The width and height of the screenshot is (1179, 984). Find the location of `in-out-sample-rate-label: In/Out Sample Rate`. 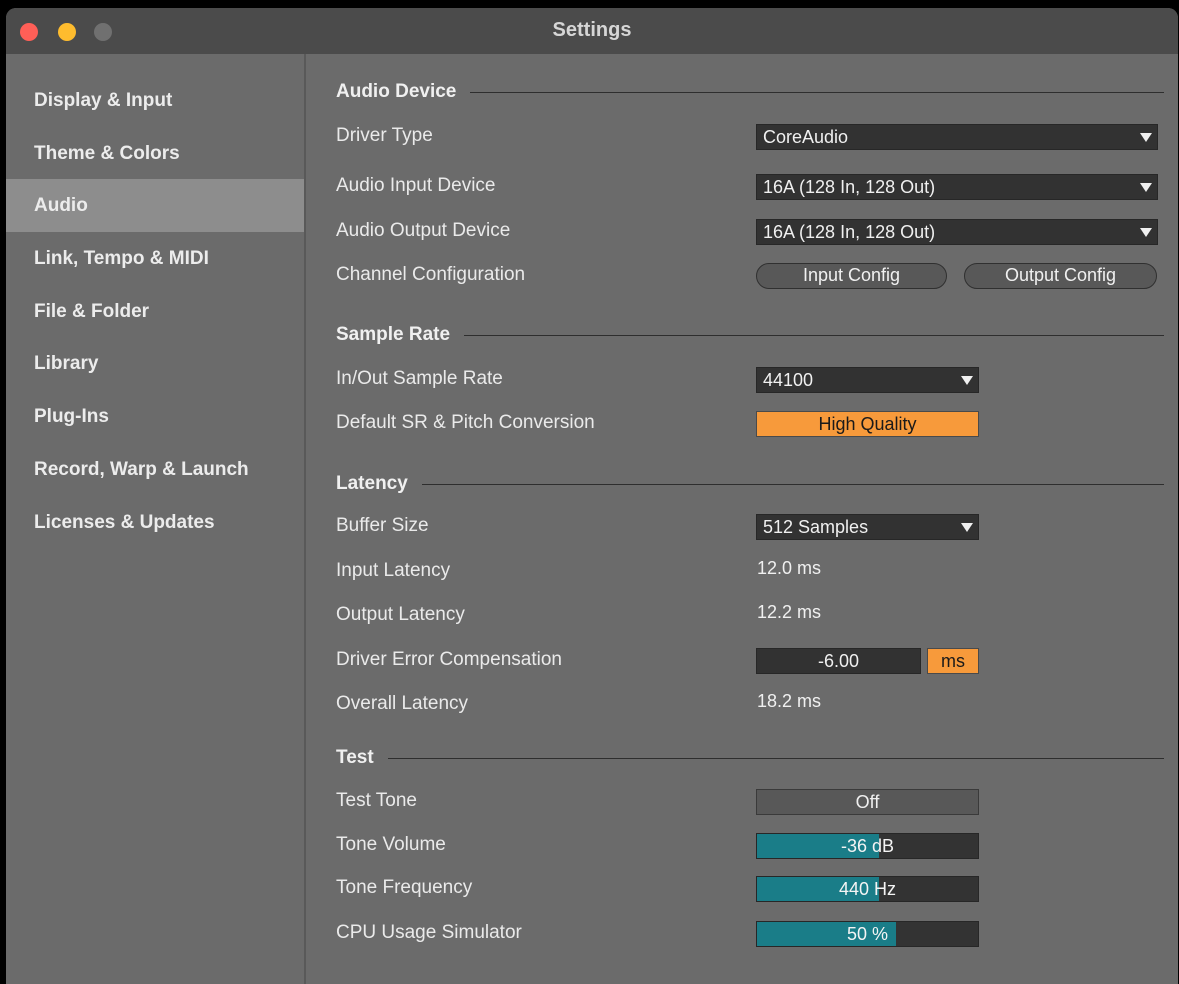

in-out-sample-rate-label: In/Out Sample Rate is located at coordinates (419, 378).